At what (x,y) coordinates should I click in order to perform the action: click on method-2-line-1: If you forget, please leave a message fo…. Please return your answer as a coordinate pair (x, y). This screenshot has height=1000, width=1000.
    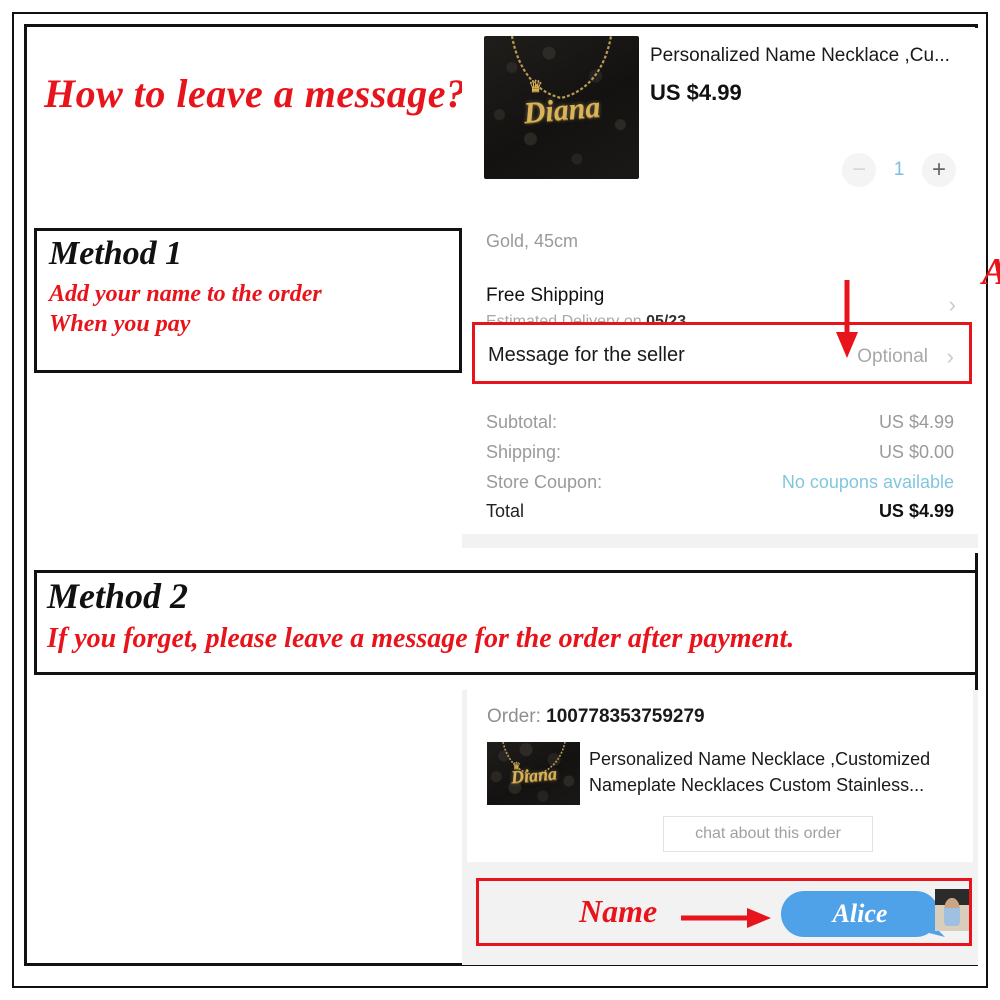
    Looking at the image, I should click on (421, 638).